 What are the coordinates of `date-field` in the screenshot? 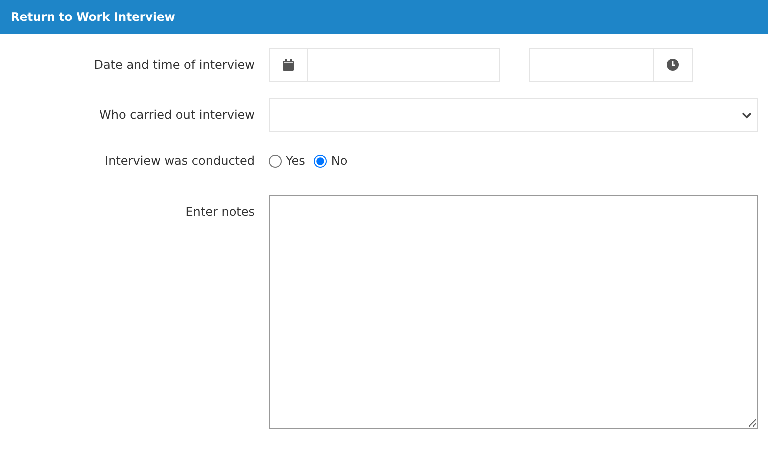 It's located at (384, 65).